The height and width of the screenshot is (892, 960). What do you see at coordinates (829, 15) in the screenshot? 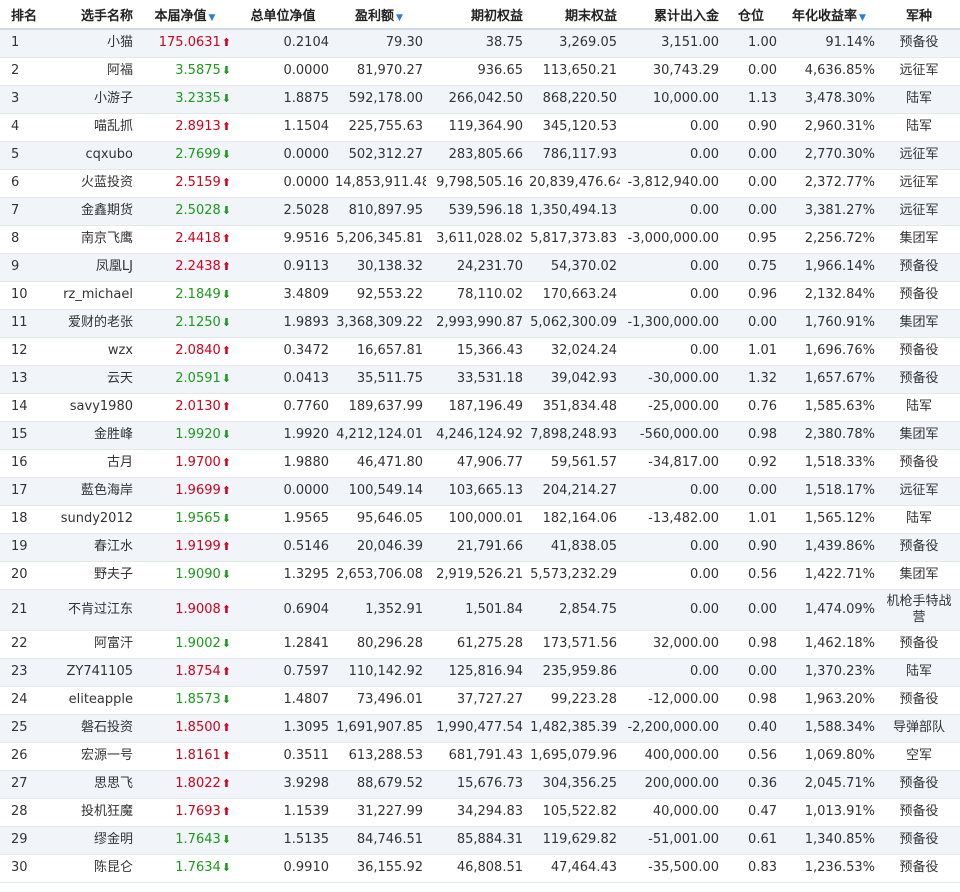
I see `col-annual-header: 年化收益率 ▼` at bounding box center [829, 15].